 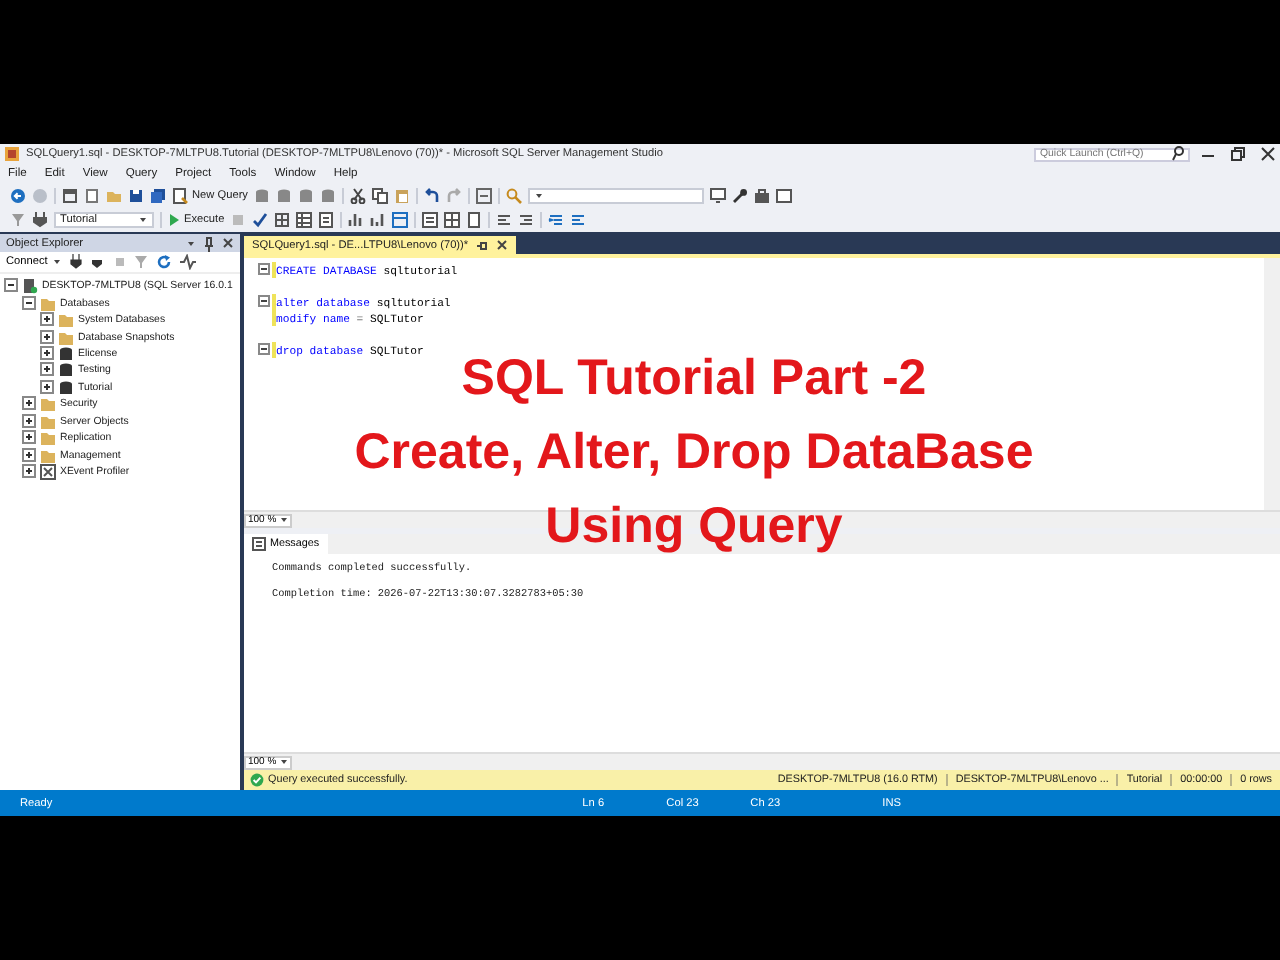 What do you see at coordinates (379, 196) in the screenshot?
I see `copy-icon` at bounding box center [379, 196].